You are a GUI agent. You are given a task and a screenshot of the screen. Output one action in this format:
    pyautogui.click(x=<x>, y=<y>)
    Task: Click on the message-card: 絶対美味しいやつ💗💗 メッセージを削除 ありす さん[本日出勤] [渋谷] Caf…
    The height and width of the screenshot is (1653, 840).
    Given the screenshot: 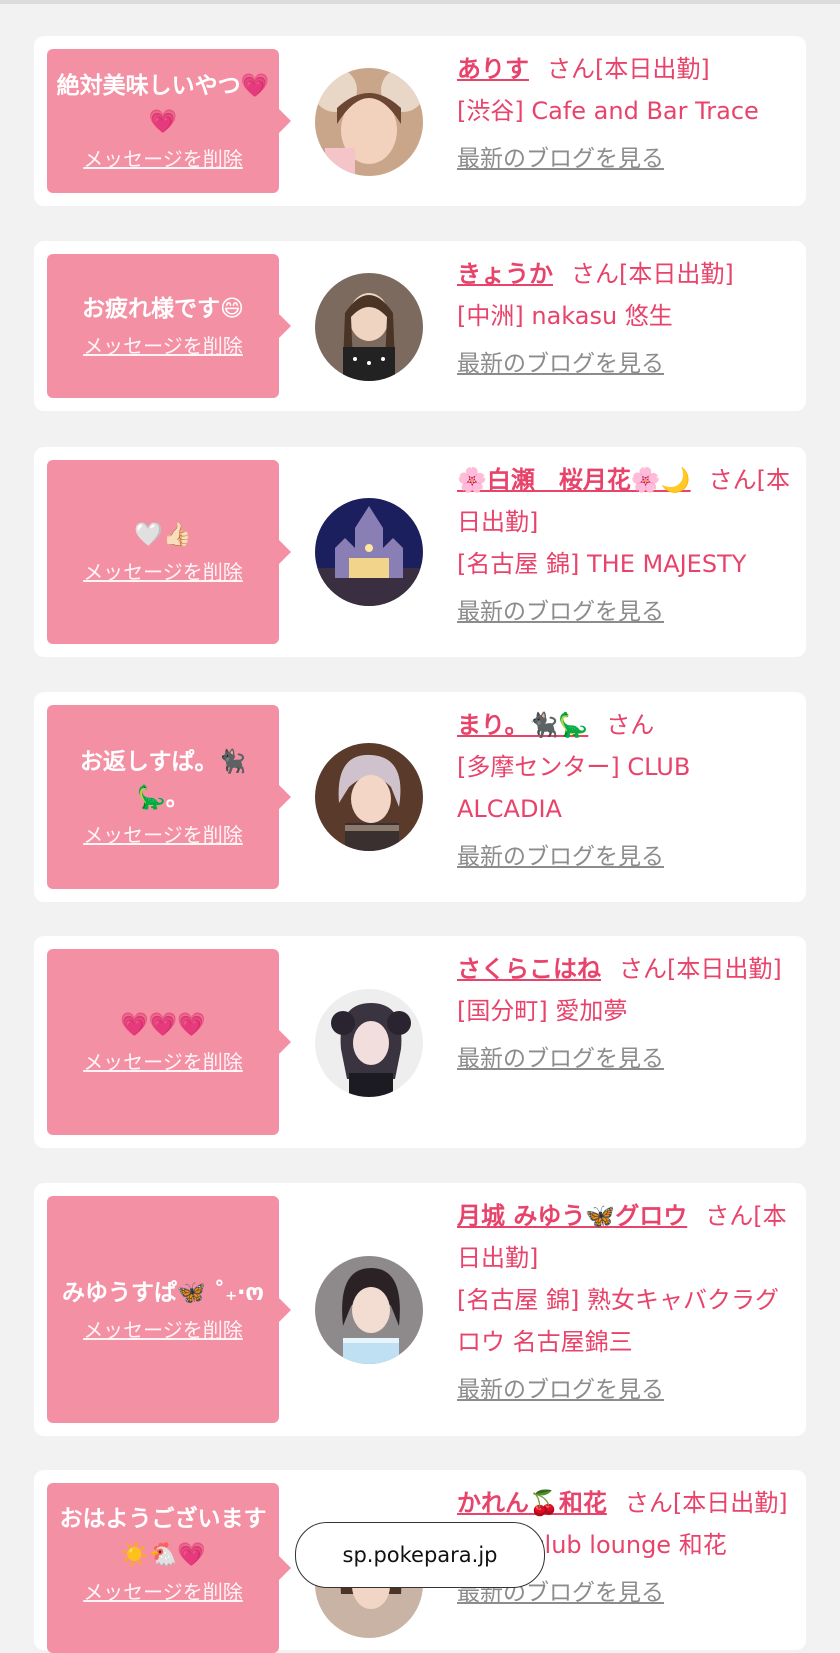 What is the action you would take?
    pyautogui.click(x=420, y=121)
    